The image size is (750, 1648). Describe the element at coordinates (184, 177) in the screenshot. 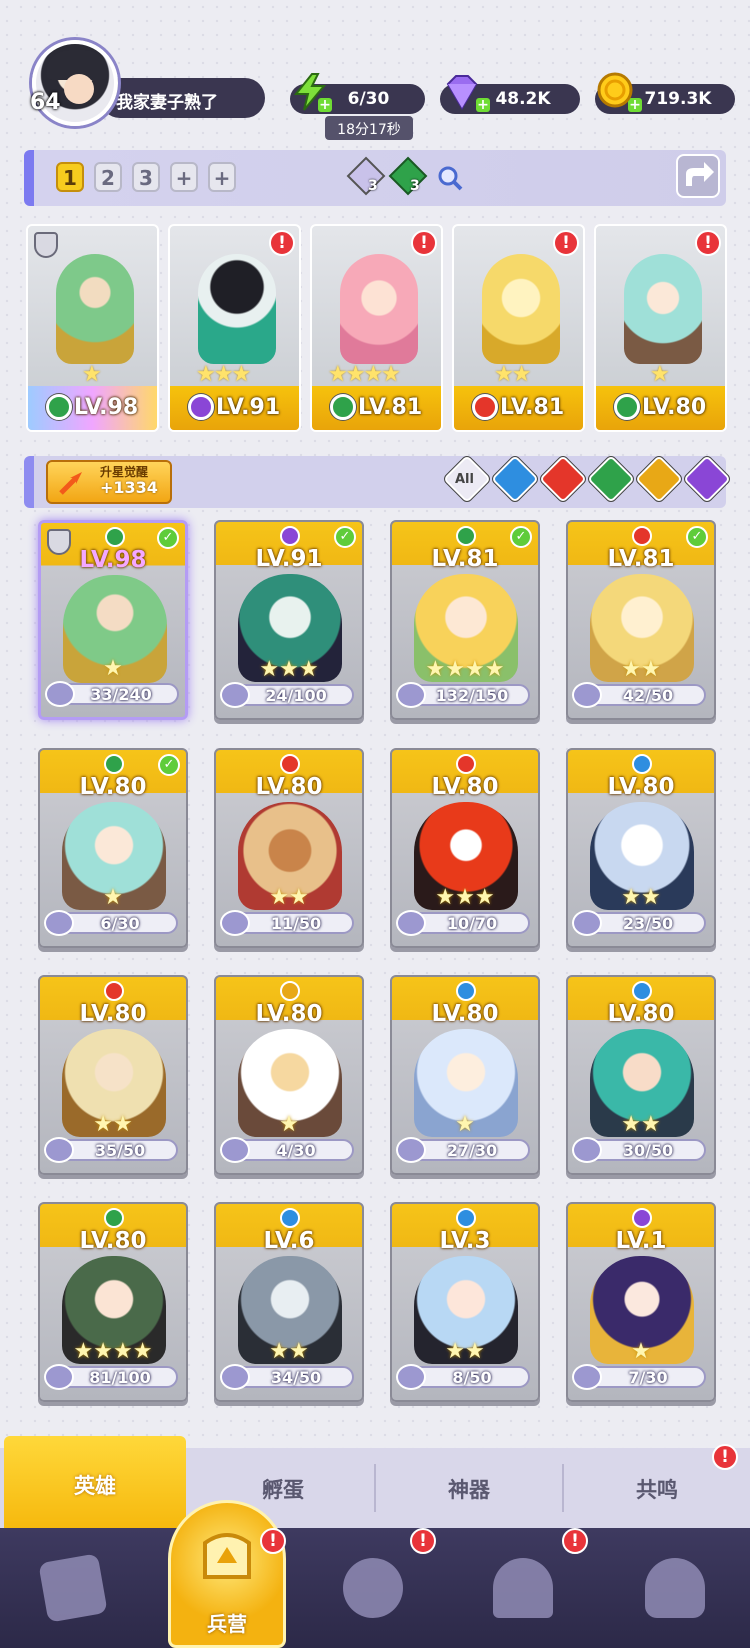

I see `team-slot-add-1: +` at that location.